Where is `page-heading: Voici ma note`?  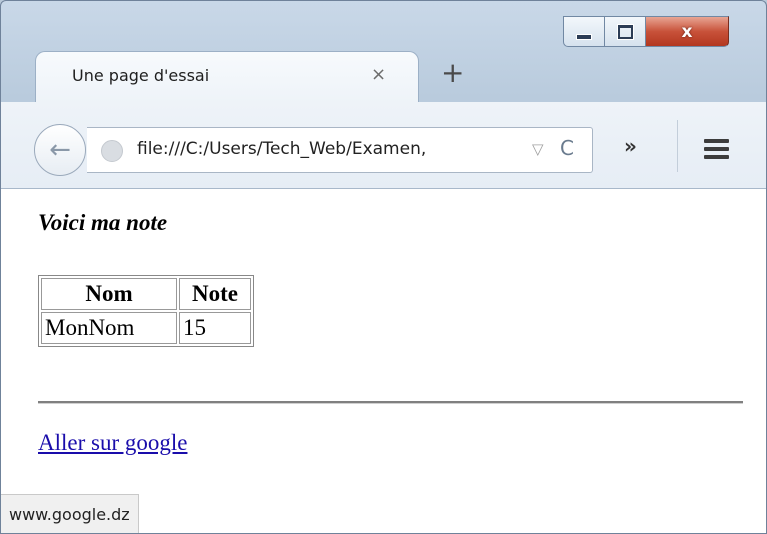
page-heading: Voici ma note is located at coordinates (103, 222).